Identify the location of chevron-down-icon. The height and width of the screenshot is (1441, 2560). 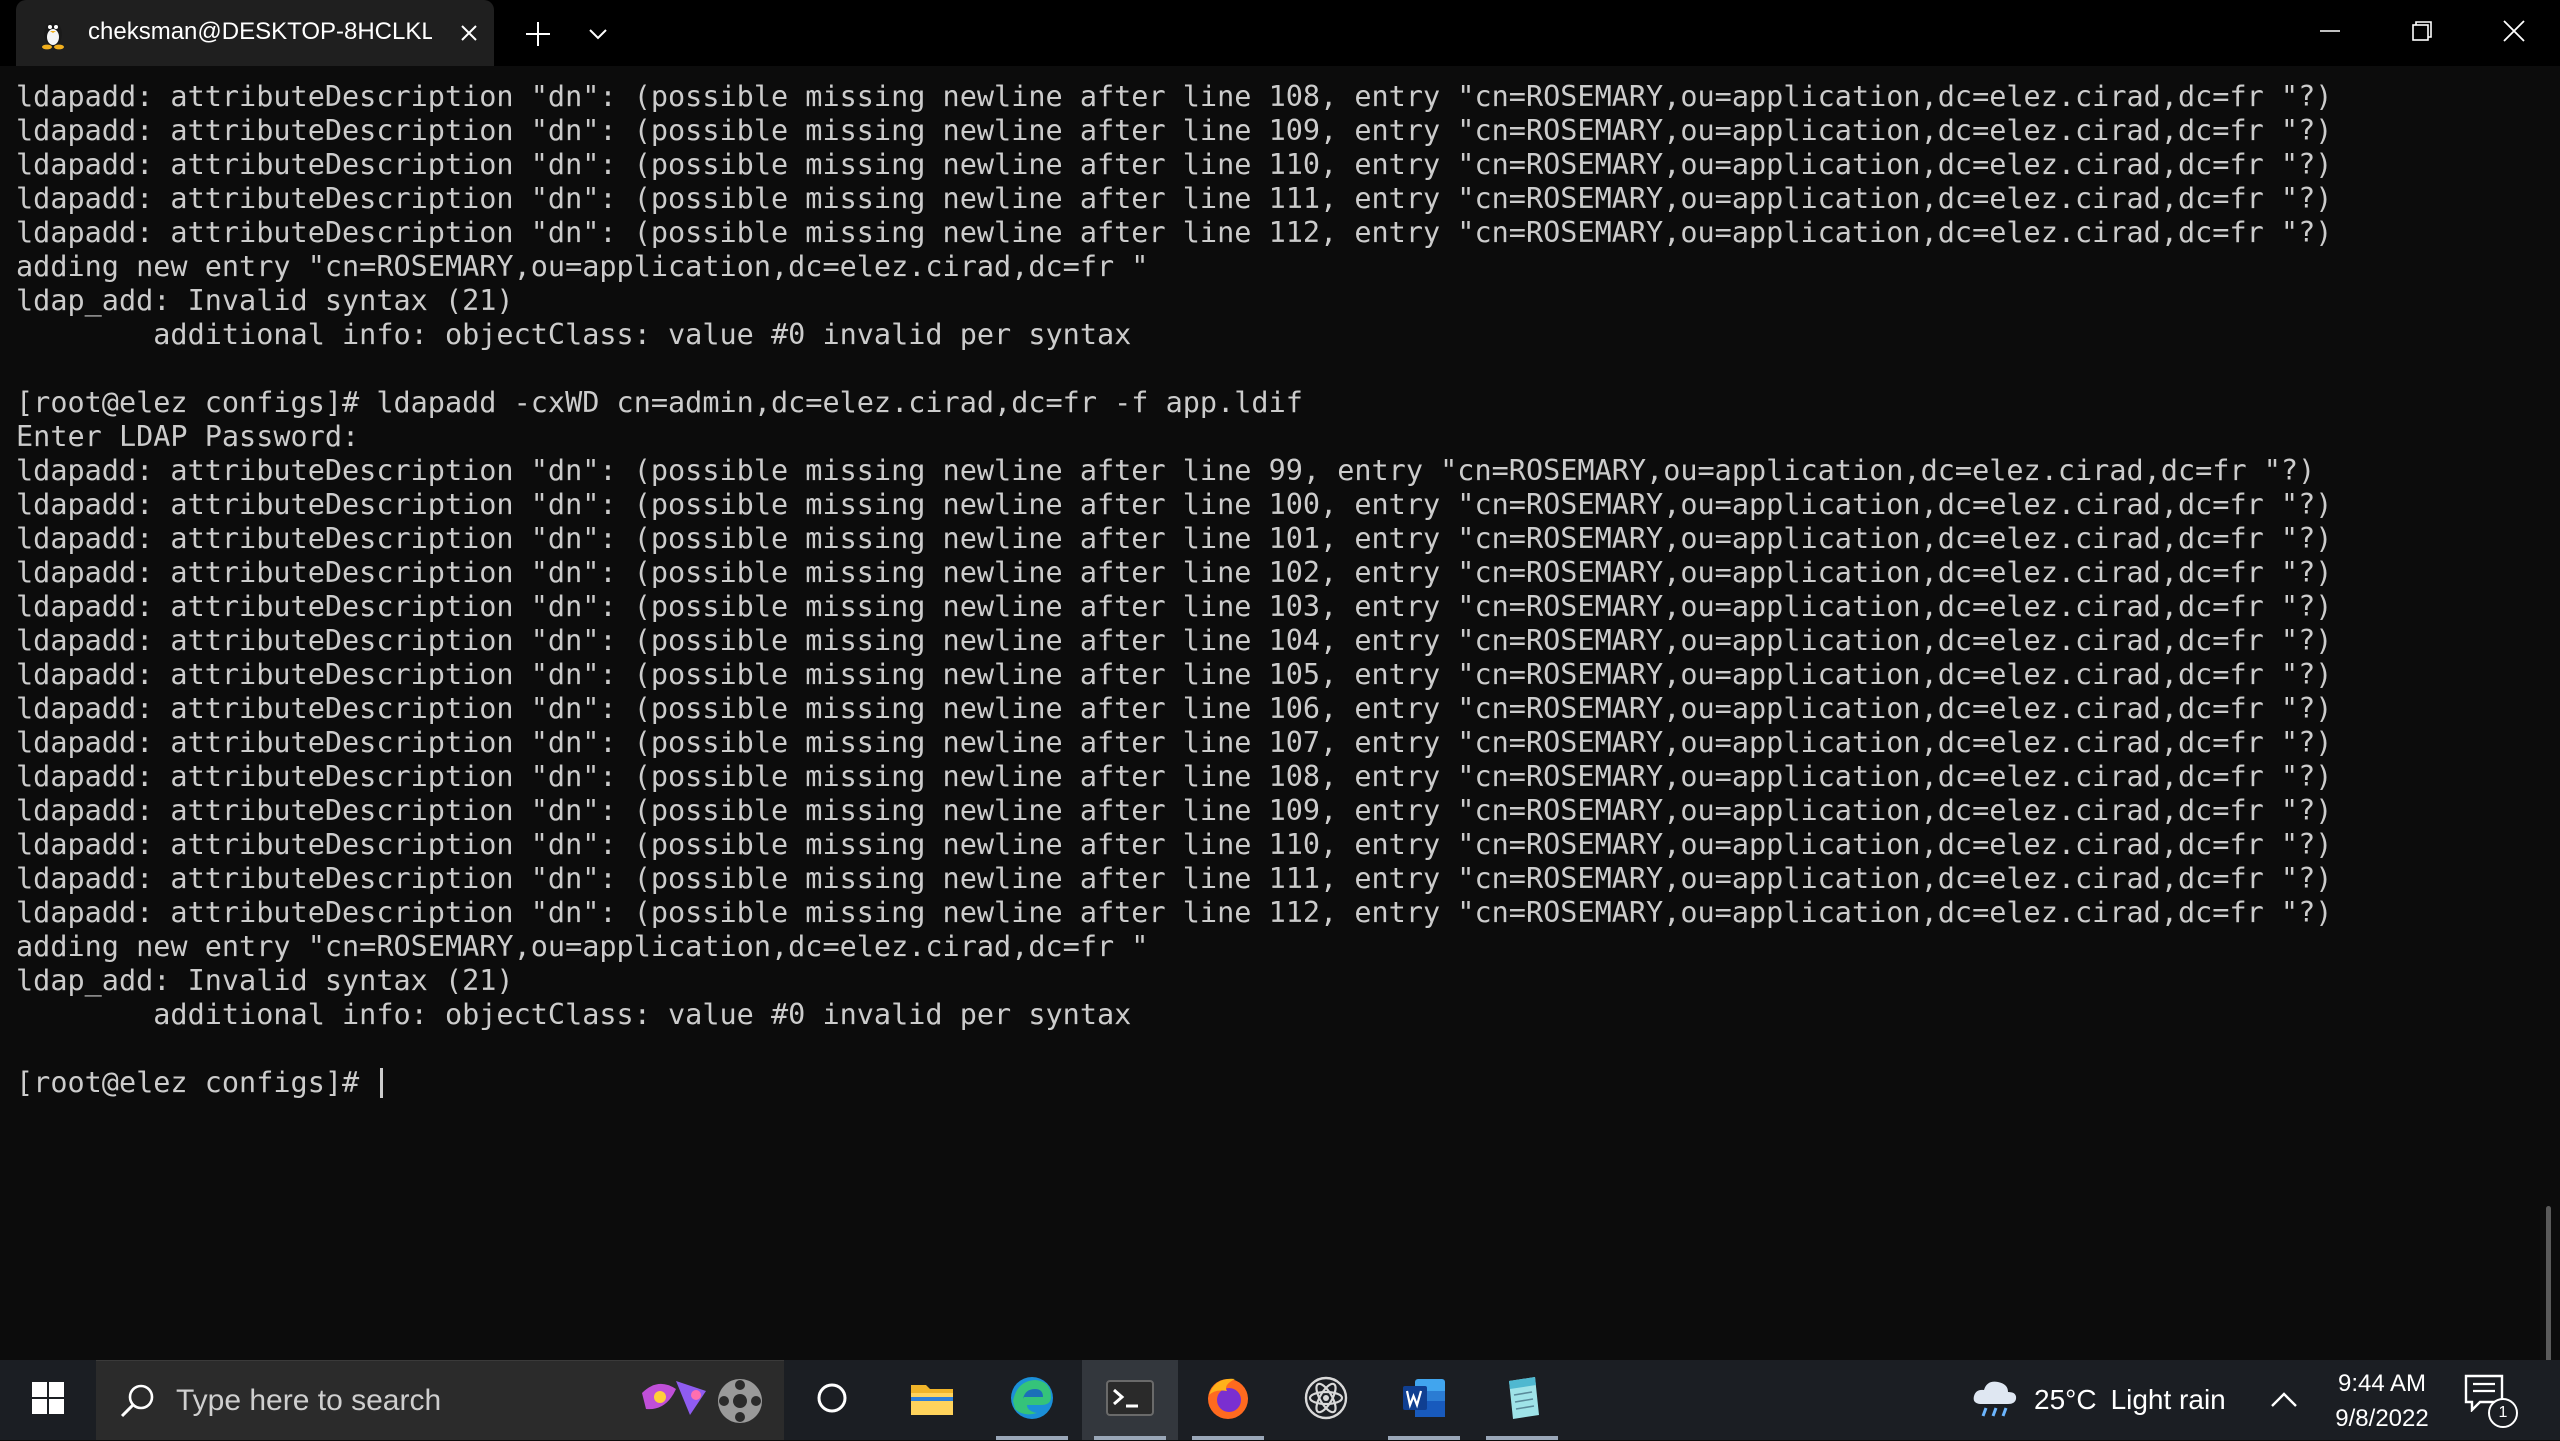
(598, 34).